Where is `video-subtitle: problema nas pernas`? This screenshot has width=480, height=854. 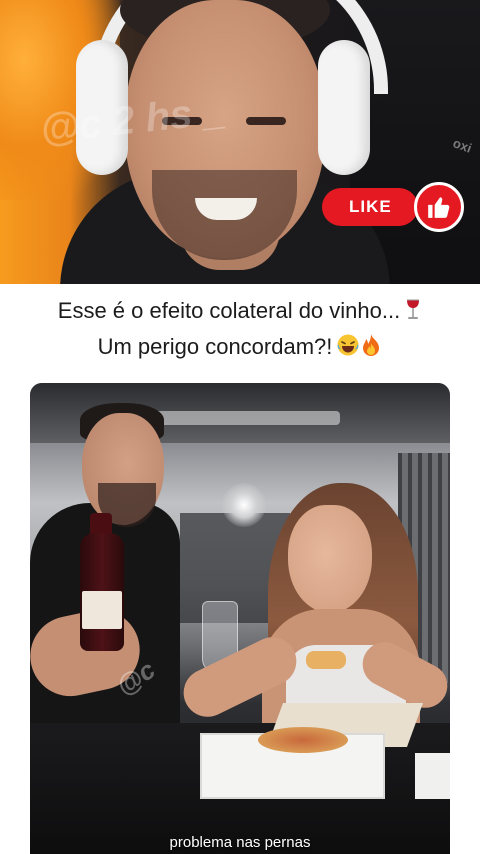
video-subtitle: problema nas pernas is located at coordinates (240, 842).